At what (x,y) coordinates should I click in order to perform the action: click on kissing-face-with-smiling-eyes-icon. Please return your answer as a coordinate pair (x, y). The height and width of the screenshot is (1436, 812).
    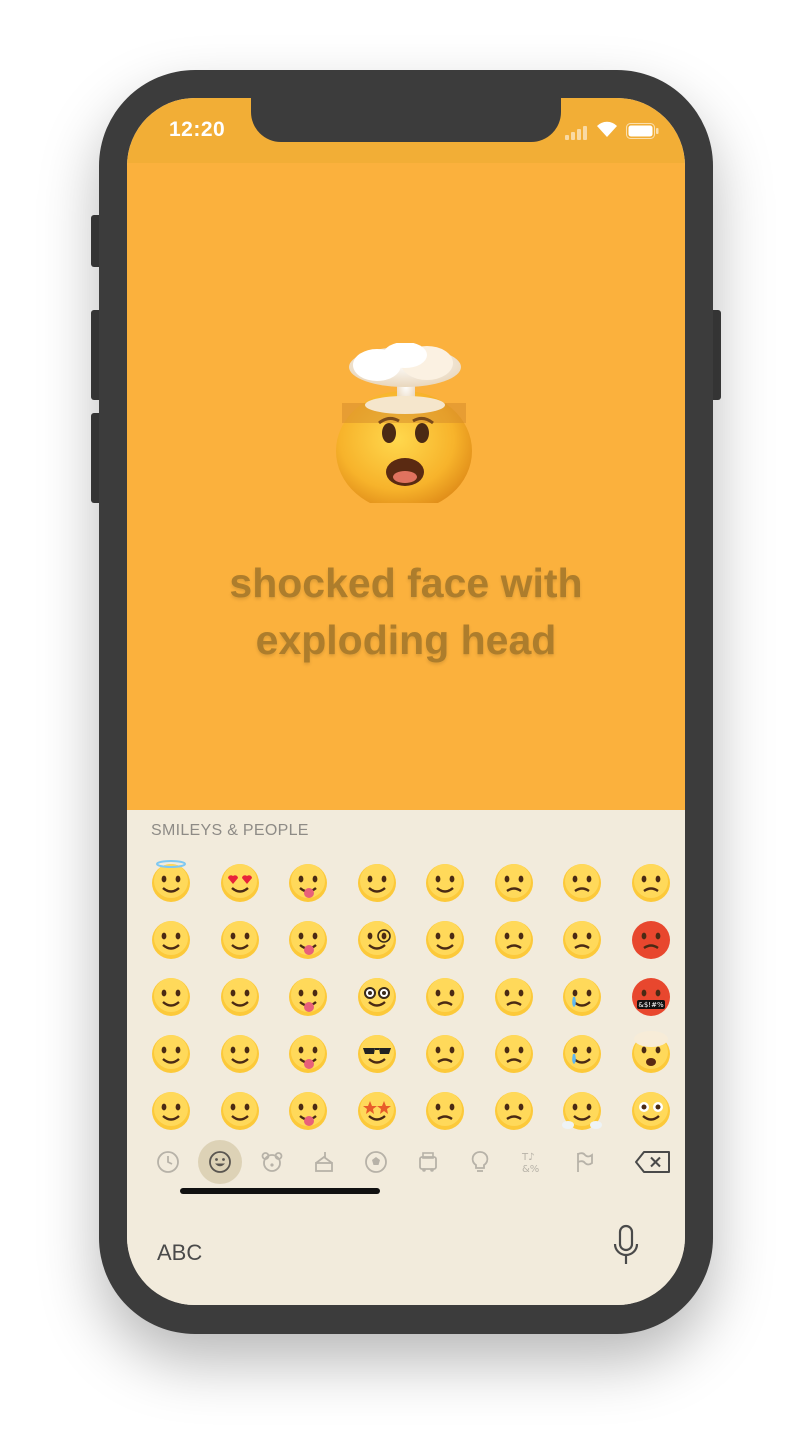
    Looking at the image, I should click on (240, 1052).